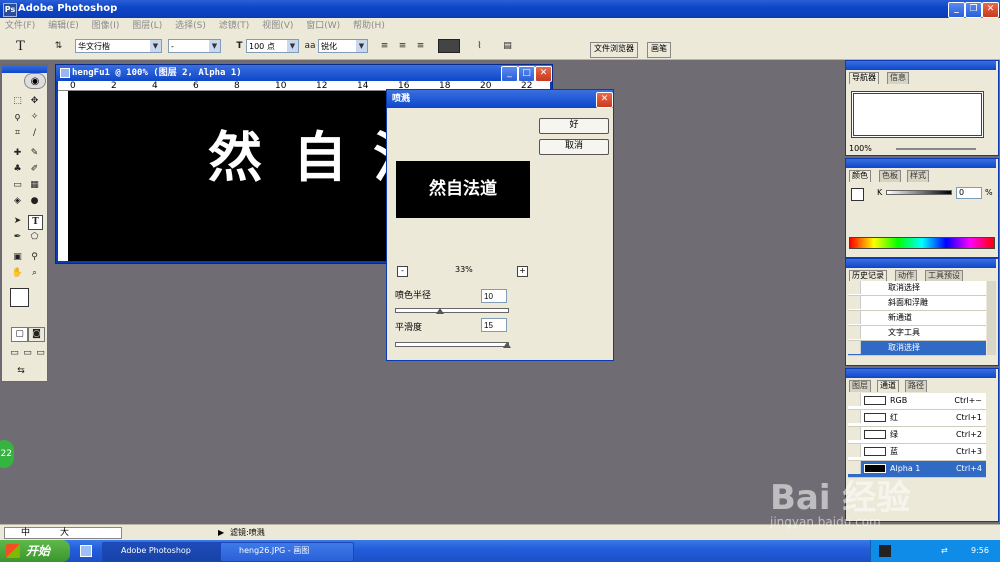  What do you see at coordinates (917, 333) in the screenshot?
I see `history-item: 文字工具` at bounding box center [917, 333].